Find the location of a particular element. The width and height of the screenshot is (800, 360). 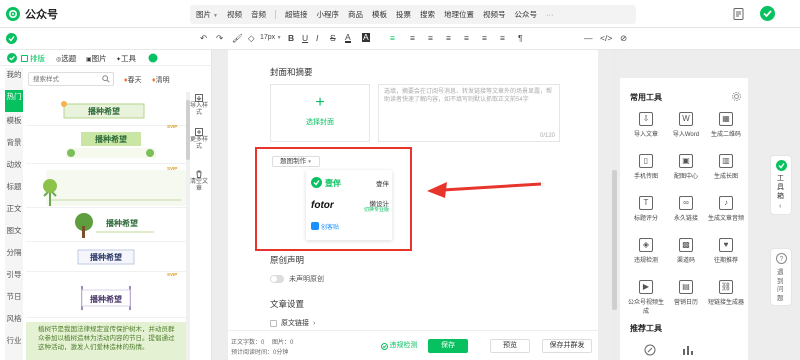

original-toggle: 未声明原创 is located at coordinates (297, 279).